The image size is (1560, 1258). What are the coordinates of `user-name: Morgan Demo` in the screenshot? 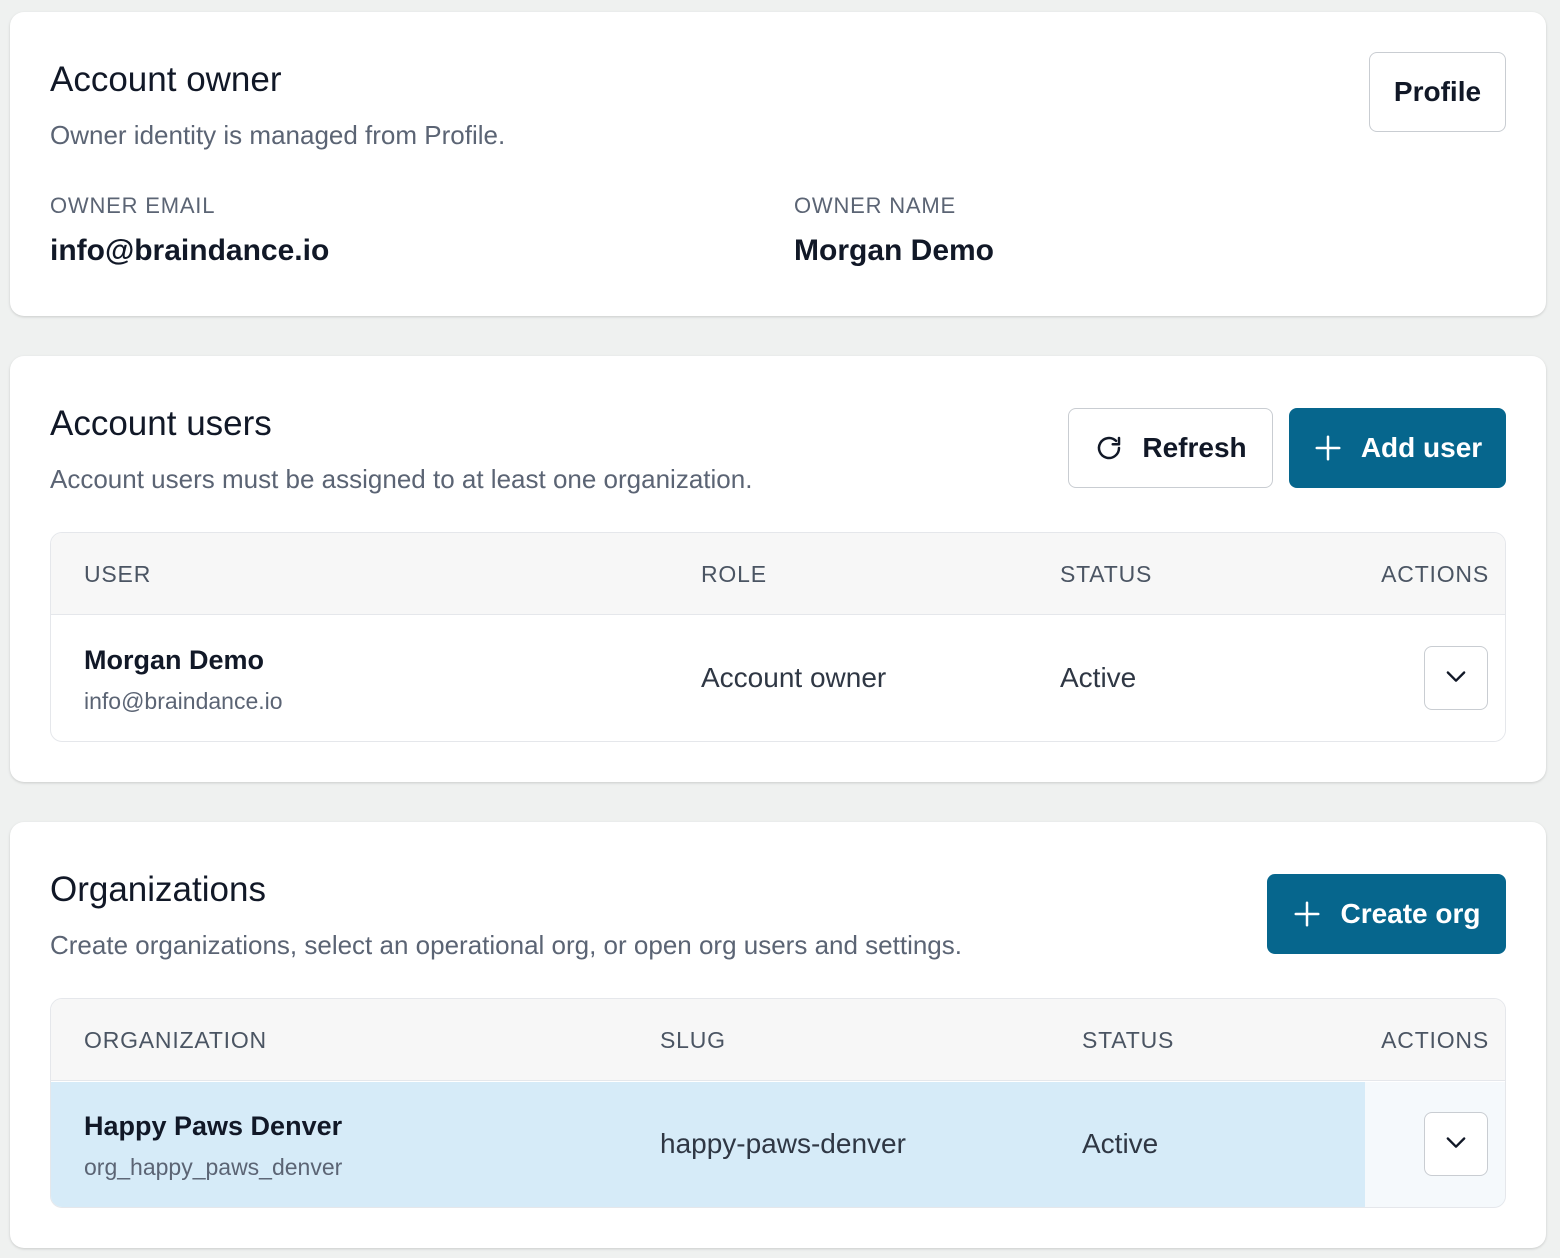 It's located at (174, 660).